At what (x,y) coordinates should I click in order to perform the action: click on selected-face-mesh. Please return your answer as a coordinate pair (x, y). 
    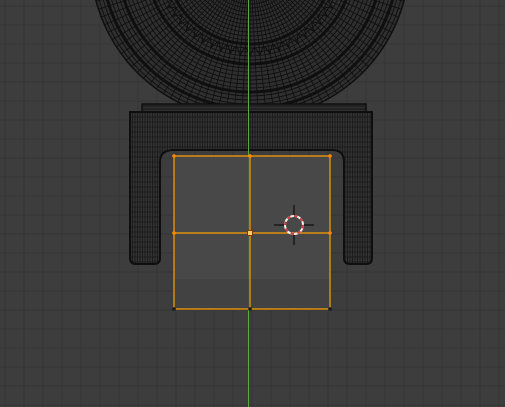
    Looking at the image, I should click on (252, 232).